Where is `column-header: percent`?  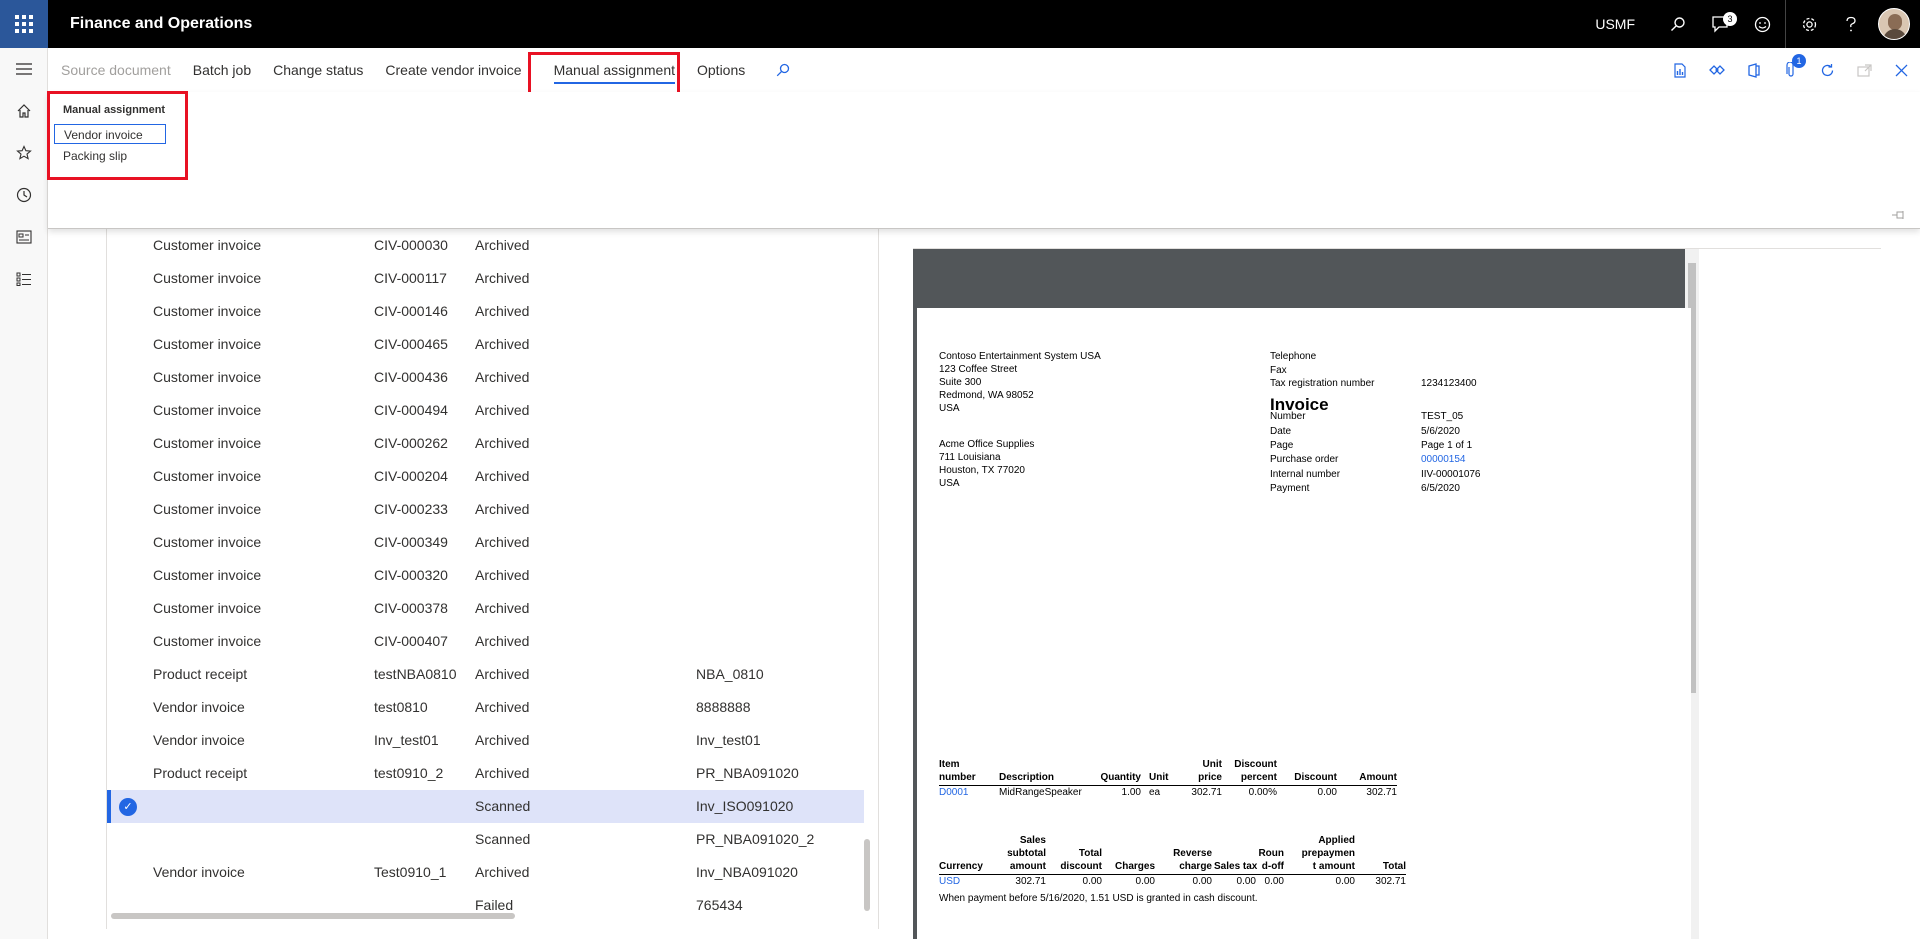
column-header: percent is located at coordinates (1258, 777).